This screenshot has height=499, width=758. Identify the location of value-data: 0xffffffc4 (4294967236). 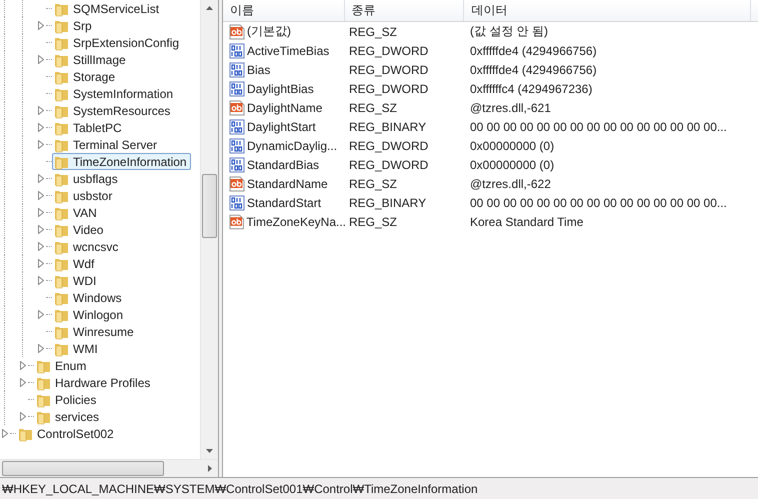
(530, 89).